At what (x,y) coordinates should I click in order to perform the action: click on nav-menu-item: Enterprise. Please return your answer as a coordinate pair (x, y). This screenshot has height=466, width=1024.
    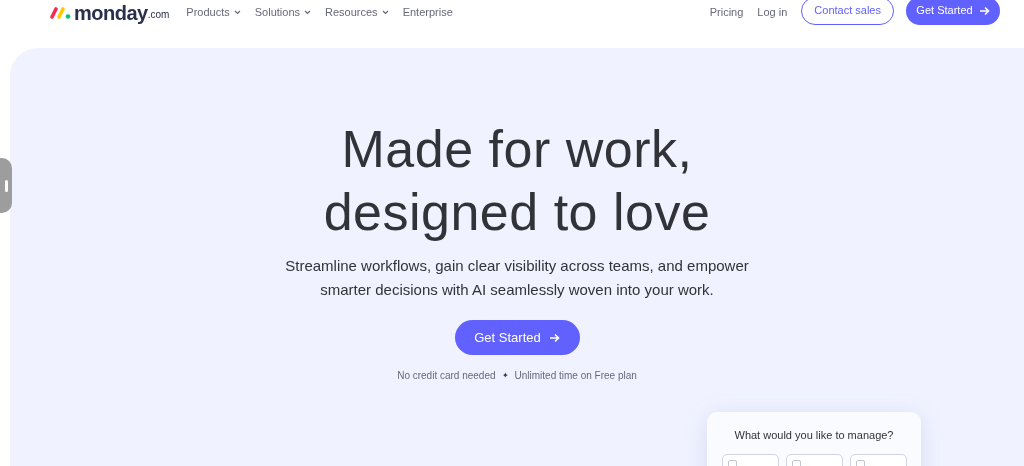
    Looking at the image, I should click on (427, 12).